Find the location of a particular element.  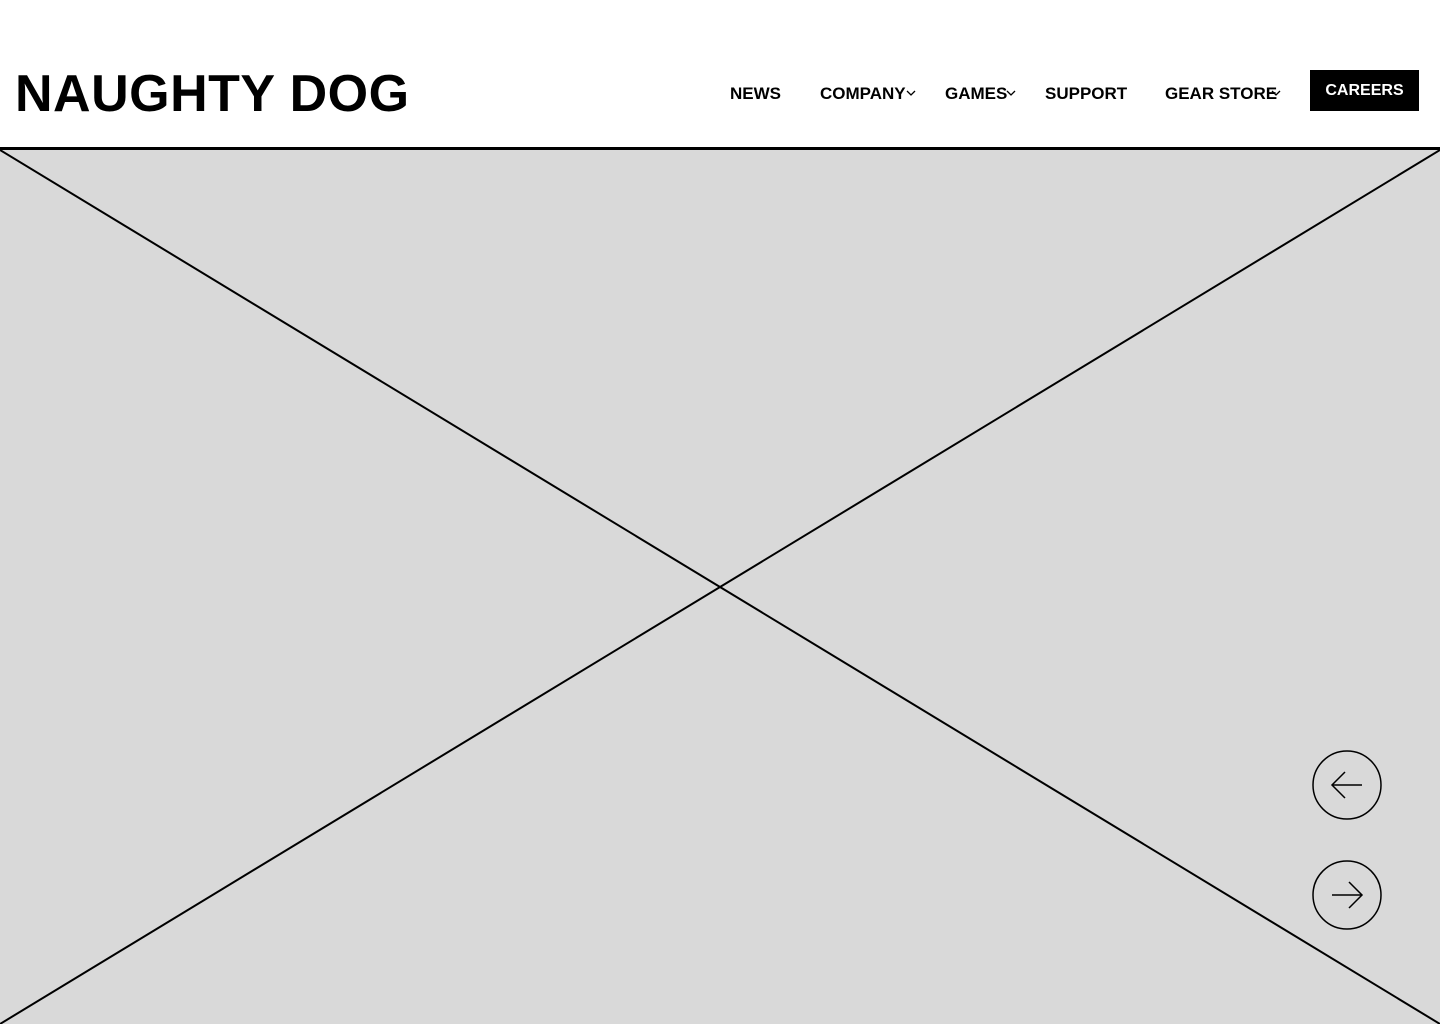

nav-item-company: COMPANY is located at coordinates (863, 94).